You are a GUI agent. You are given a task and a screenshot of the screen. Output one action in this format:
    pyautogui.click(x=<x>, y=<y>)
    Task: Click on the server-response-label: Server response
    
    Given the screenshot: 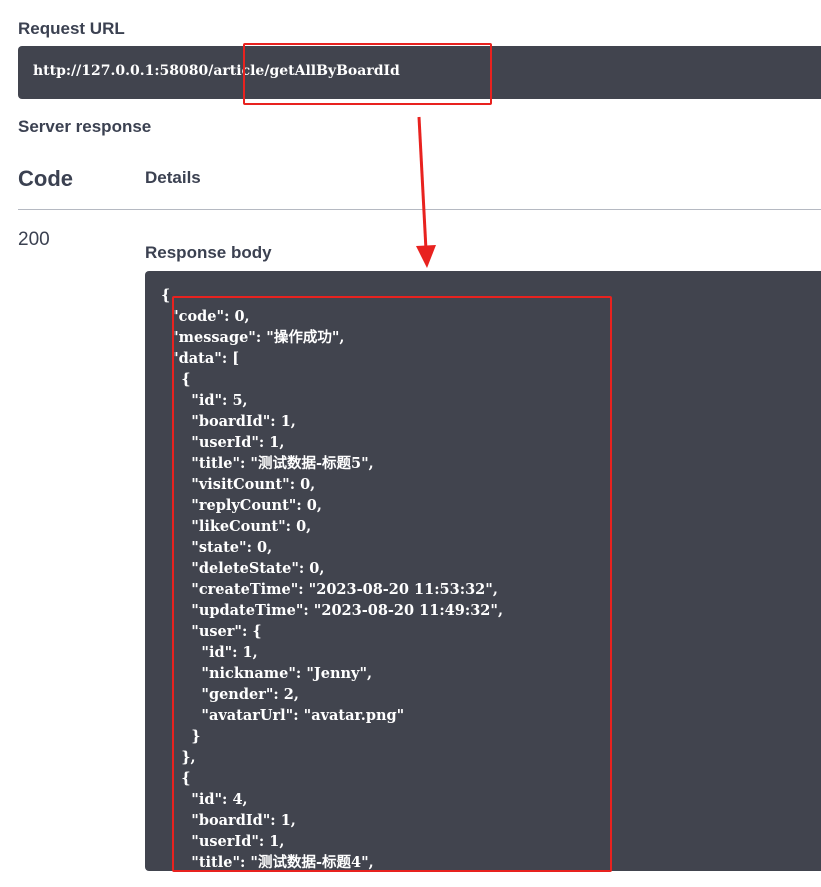 What is the action you would take?
    pyautogui.click(x=85, y=126)
    